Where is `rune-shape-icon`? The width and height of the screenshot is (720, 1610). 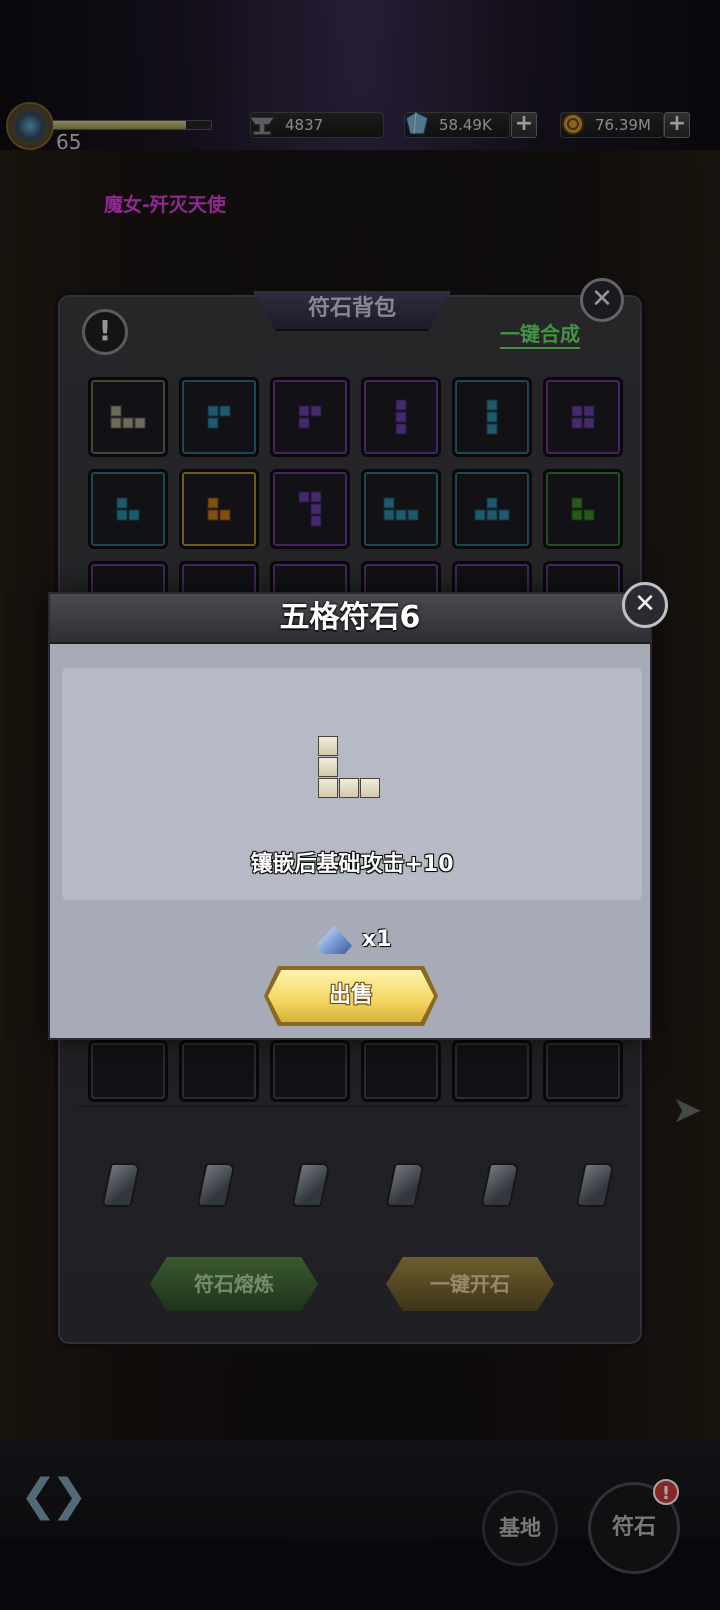
rune-shape-icon is located at coordinates (349, 767).